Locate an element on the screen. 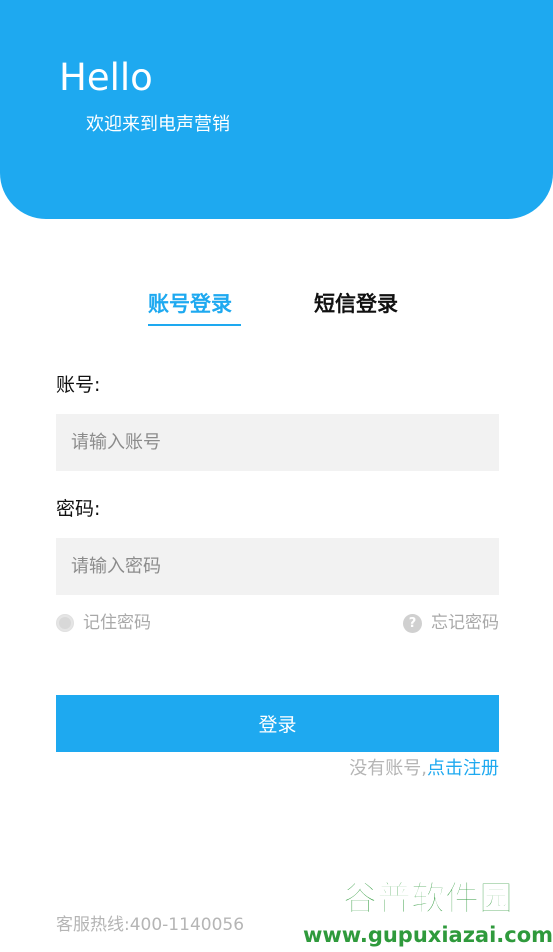 The image size is (553, 952). password-label: 密码: is located at coordinates (78, 509).